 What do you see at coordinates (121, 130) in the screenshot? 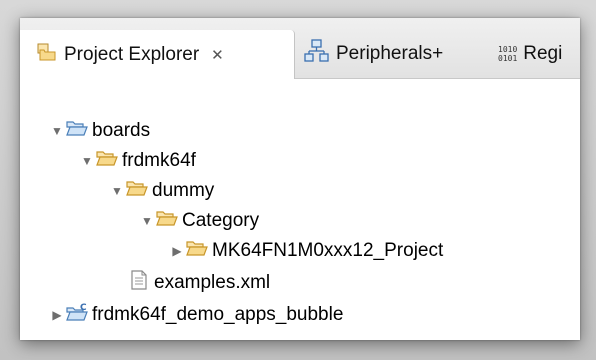
I see `tree-item-label: boards` at bounding box center [121, 130].